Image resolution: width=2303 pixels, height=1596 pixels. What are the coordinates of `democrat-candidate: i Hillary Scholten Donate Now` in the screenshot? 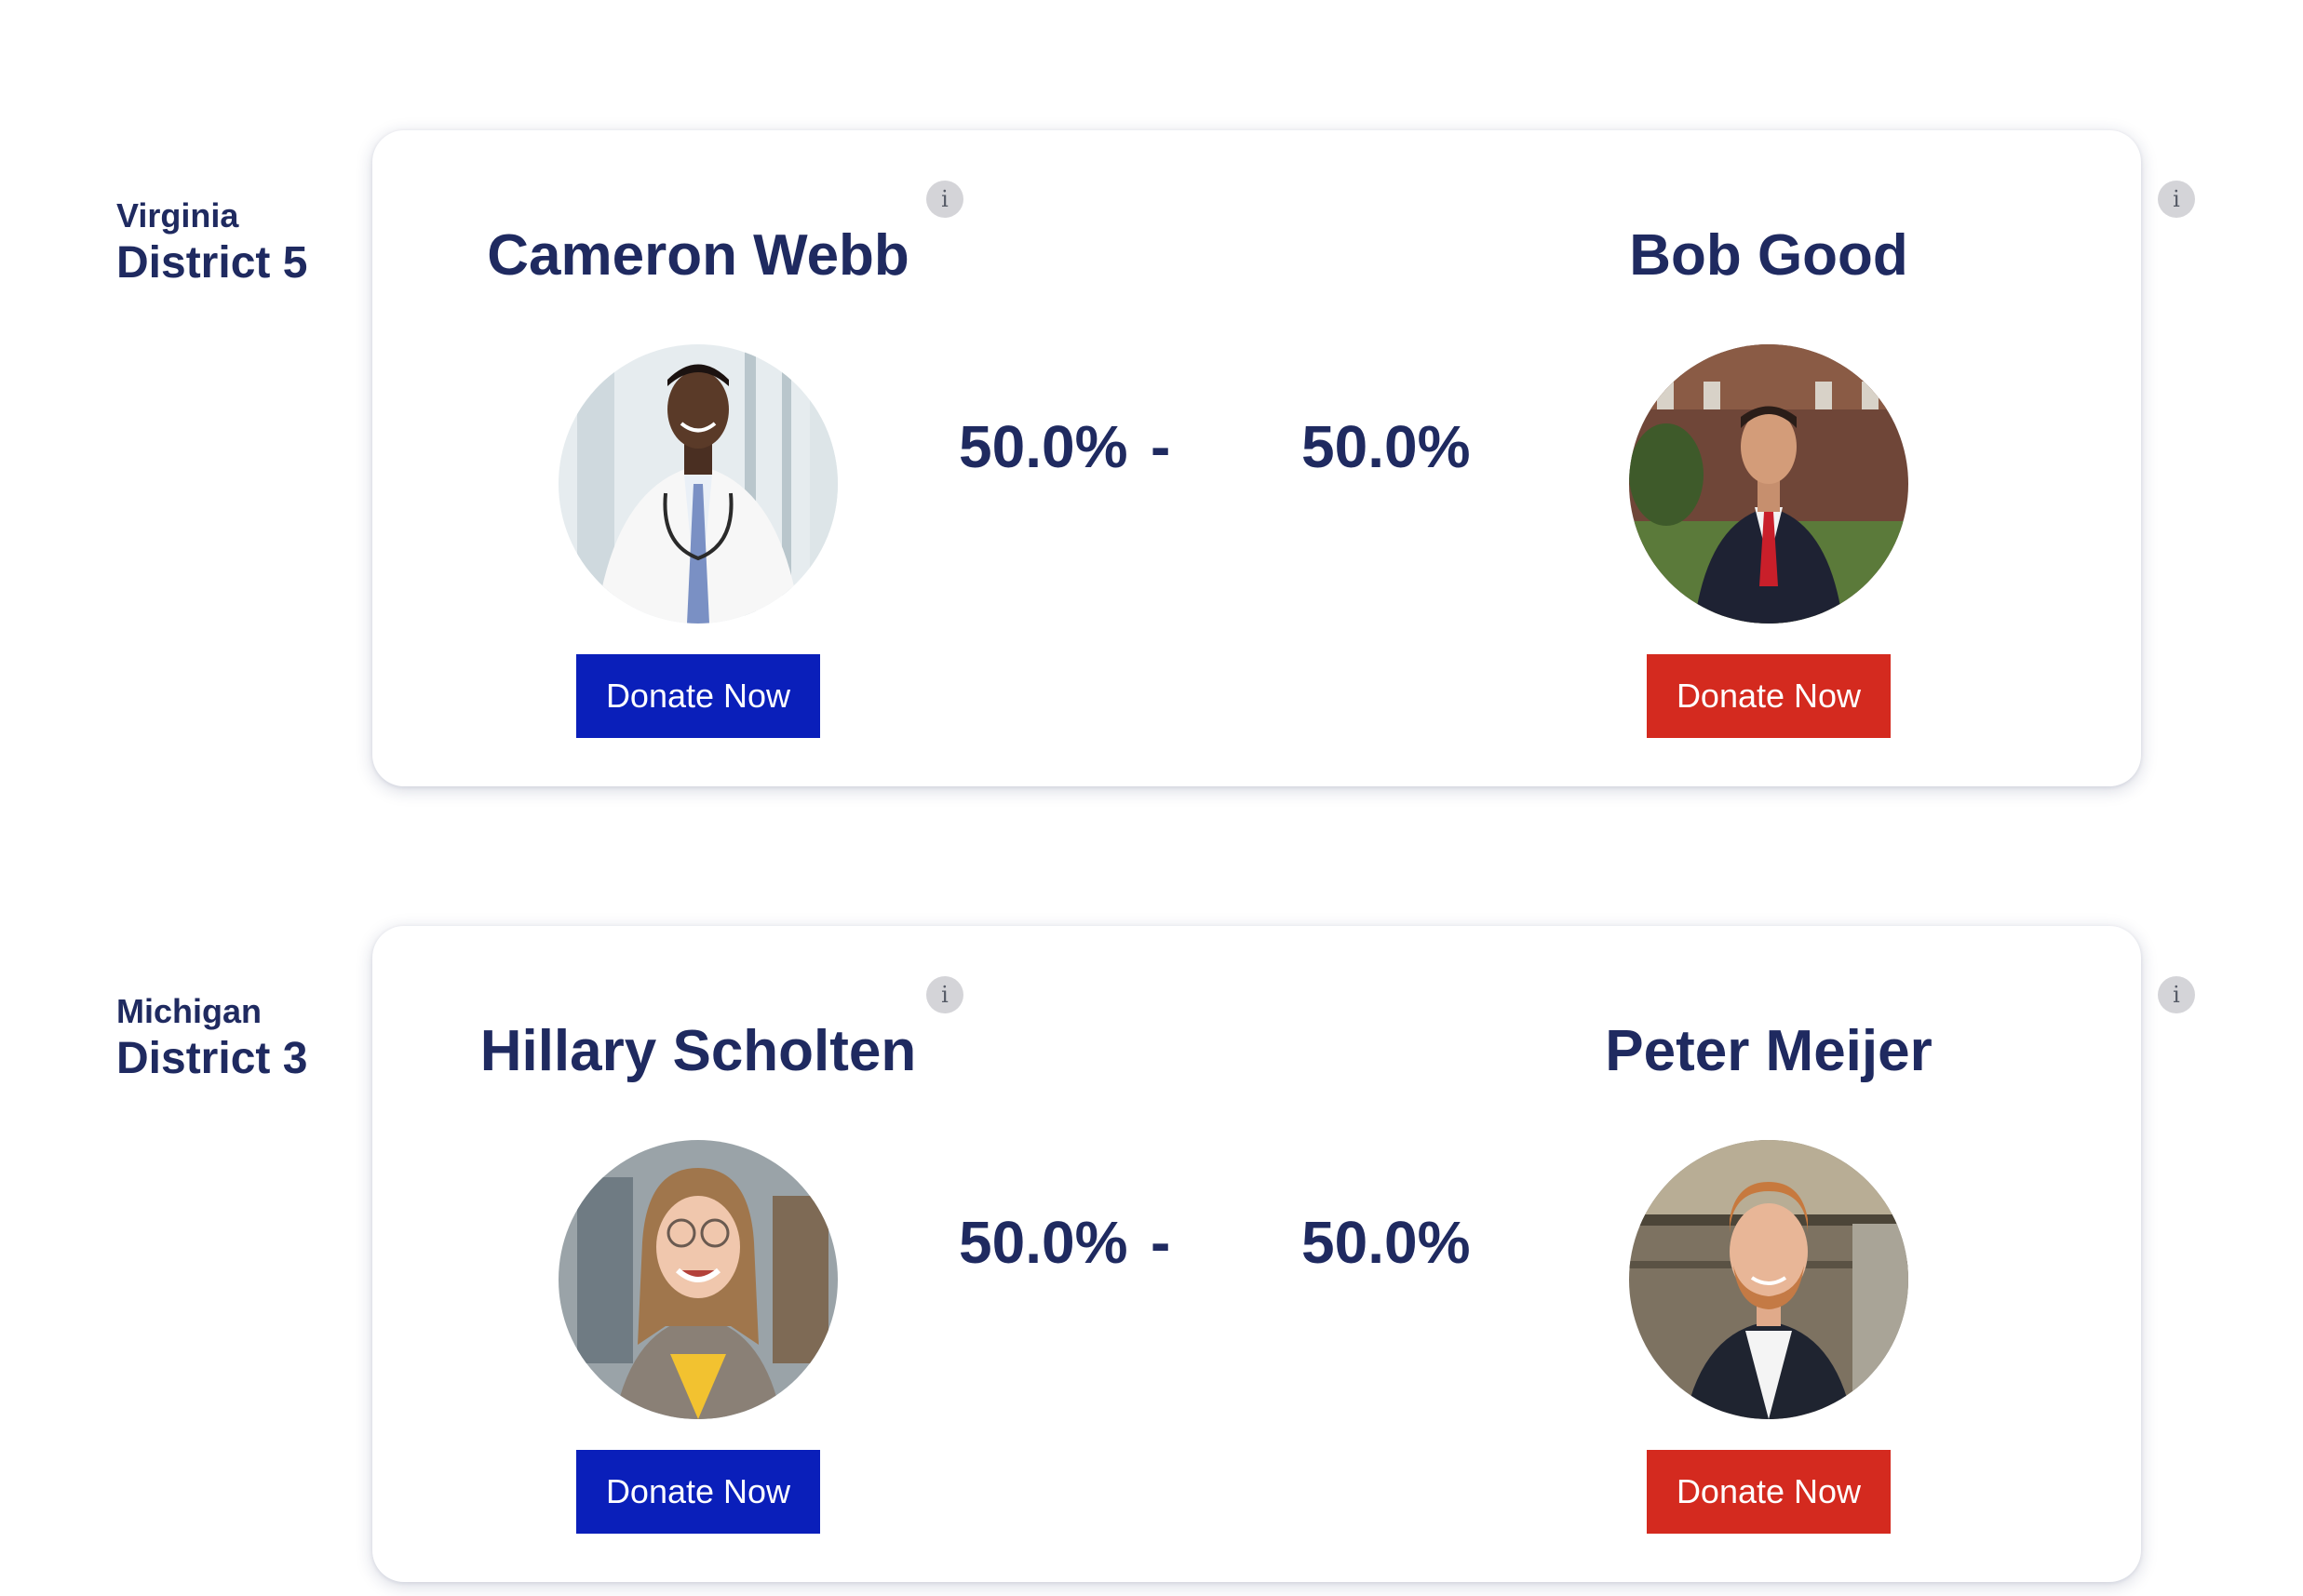 It's located at (698, 1254).